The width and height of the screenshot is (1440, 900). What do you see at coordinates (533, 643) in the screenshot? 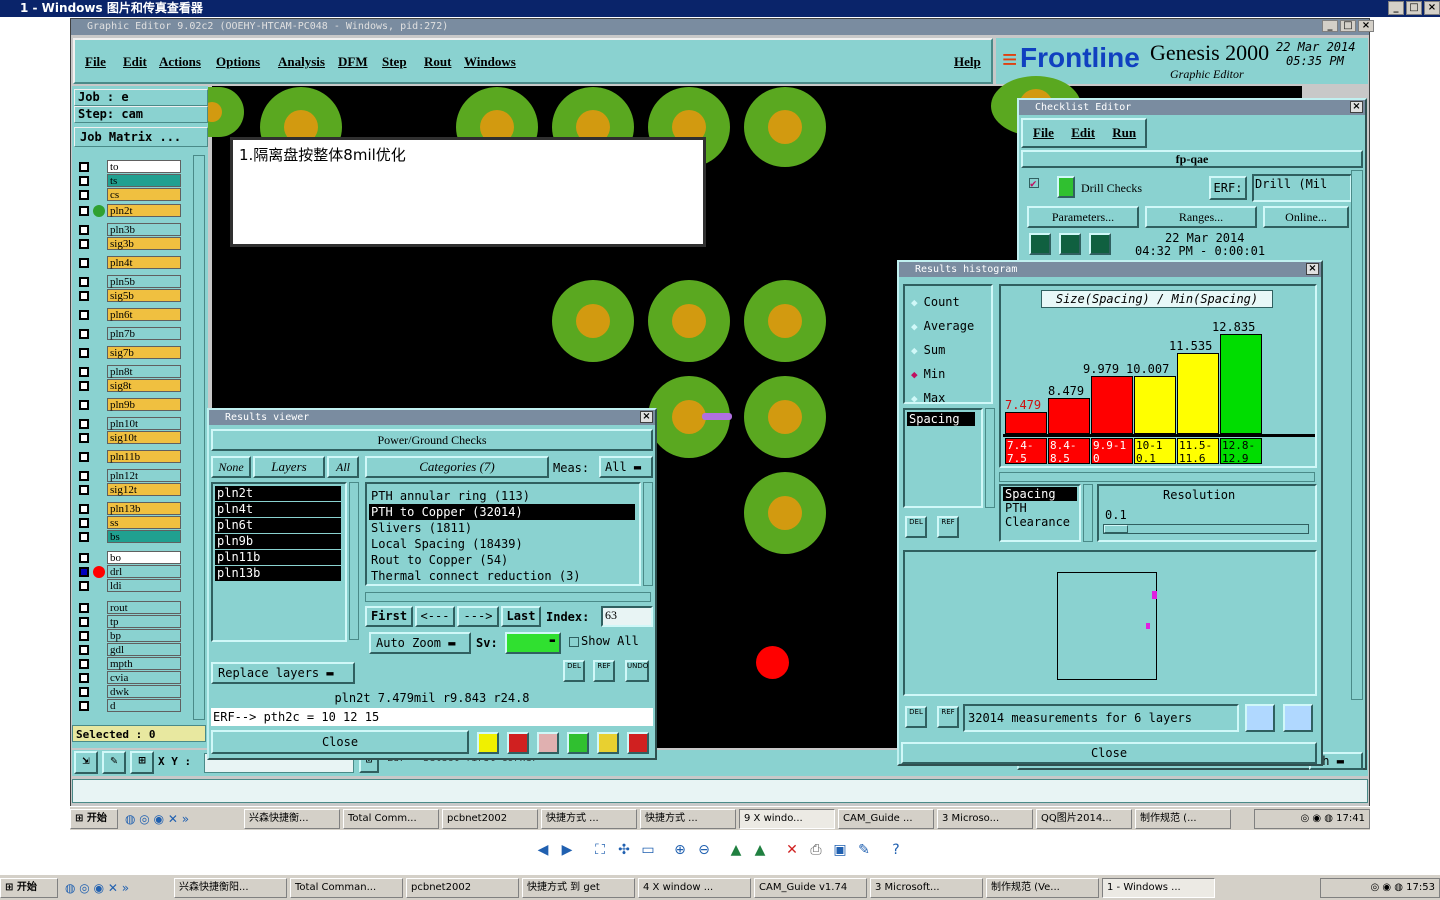
I see `sv-color-dropdown: ▬` at bounding box center [533, 643].